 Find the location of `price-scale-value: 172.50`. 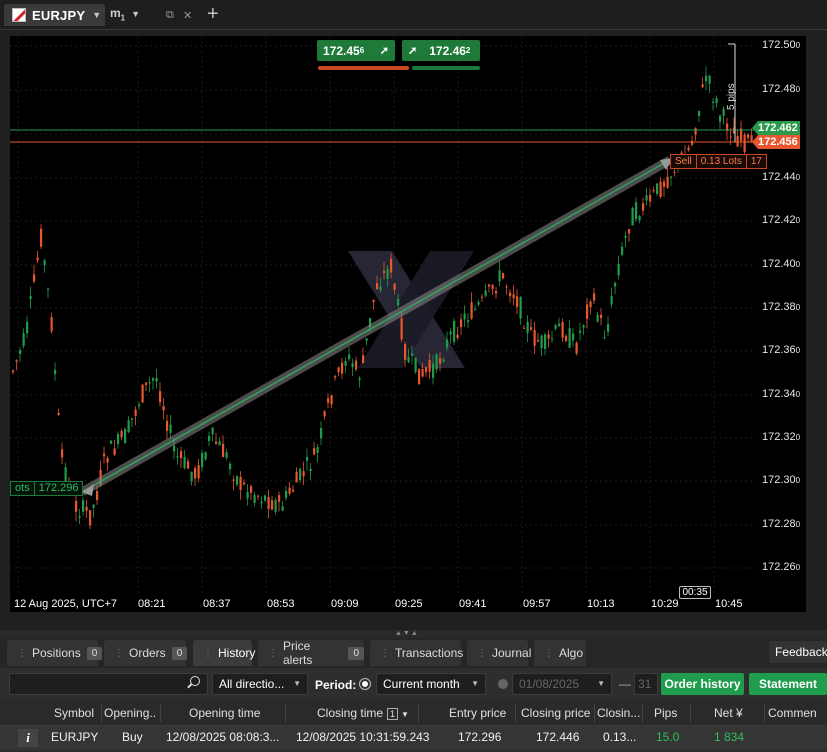

price-scale-value: 172.50 is located at coordinates (779, 45).